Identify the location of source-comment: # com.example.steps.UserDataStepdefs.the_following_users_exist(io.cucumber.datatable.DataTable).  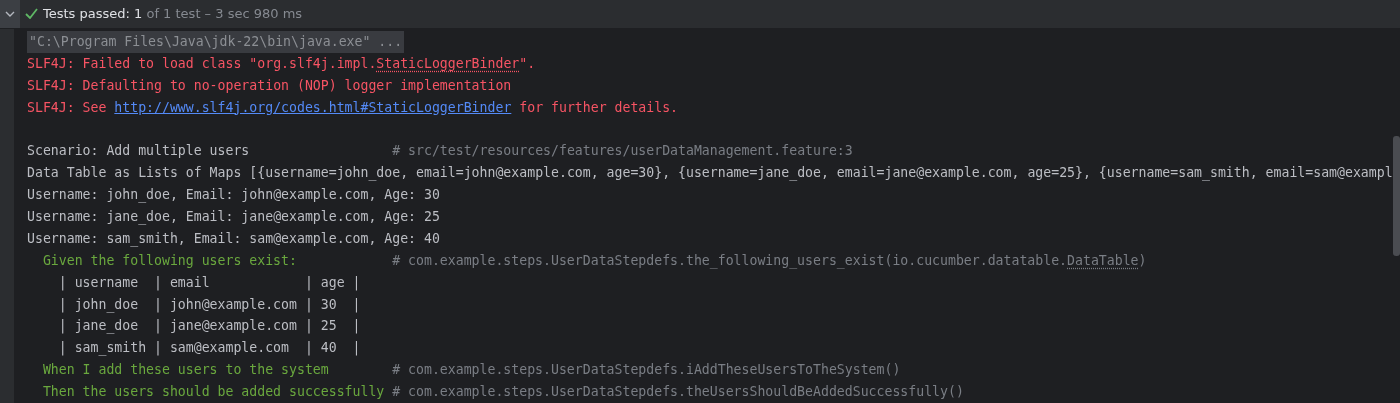
(769, 261).